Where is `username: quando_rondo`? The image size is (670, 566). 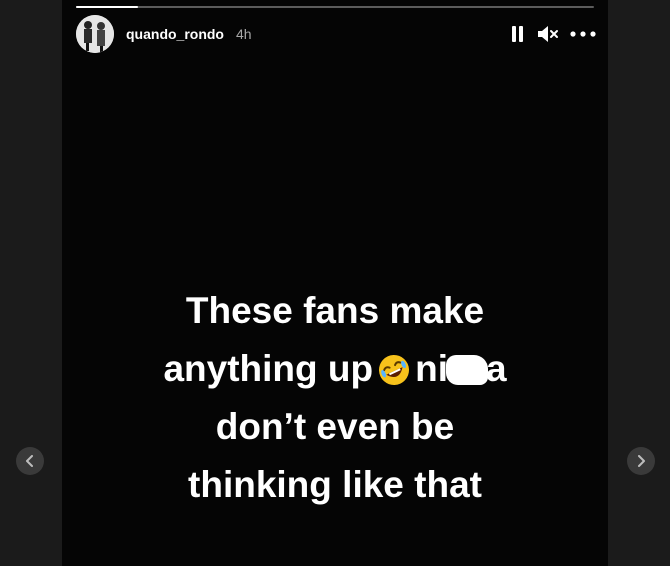 username: quando_rondo is located at coordinates (175, 34).